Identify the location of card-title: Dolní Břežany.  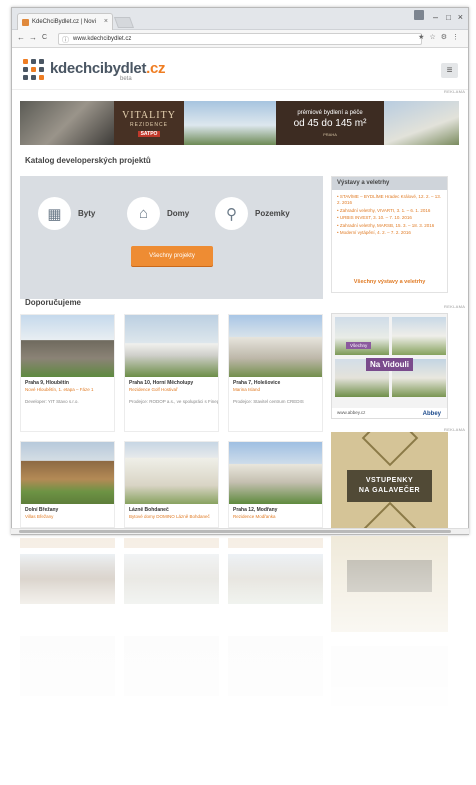
(42, 510).